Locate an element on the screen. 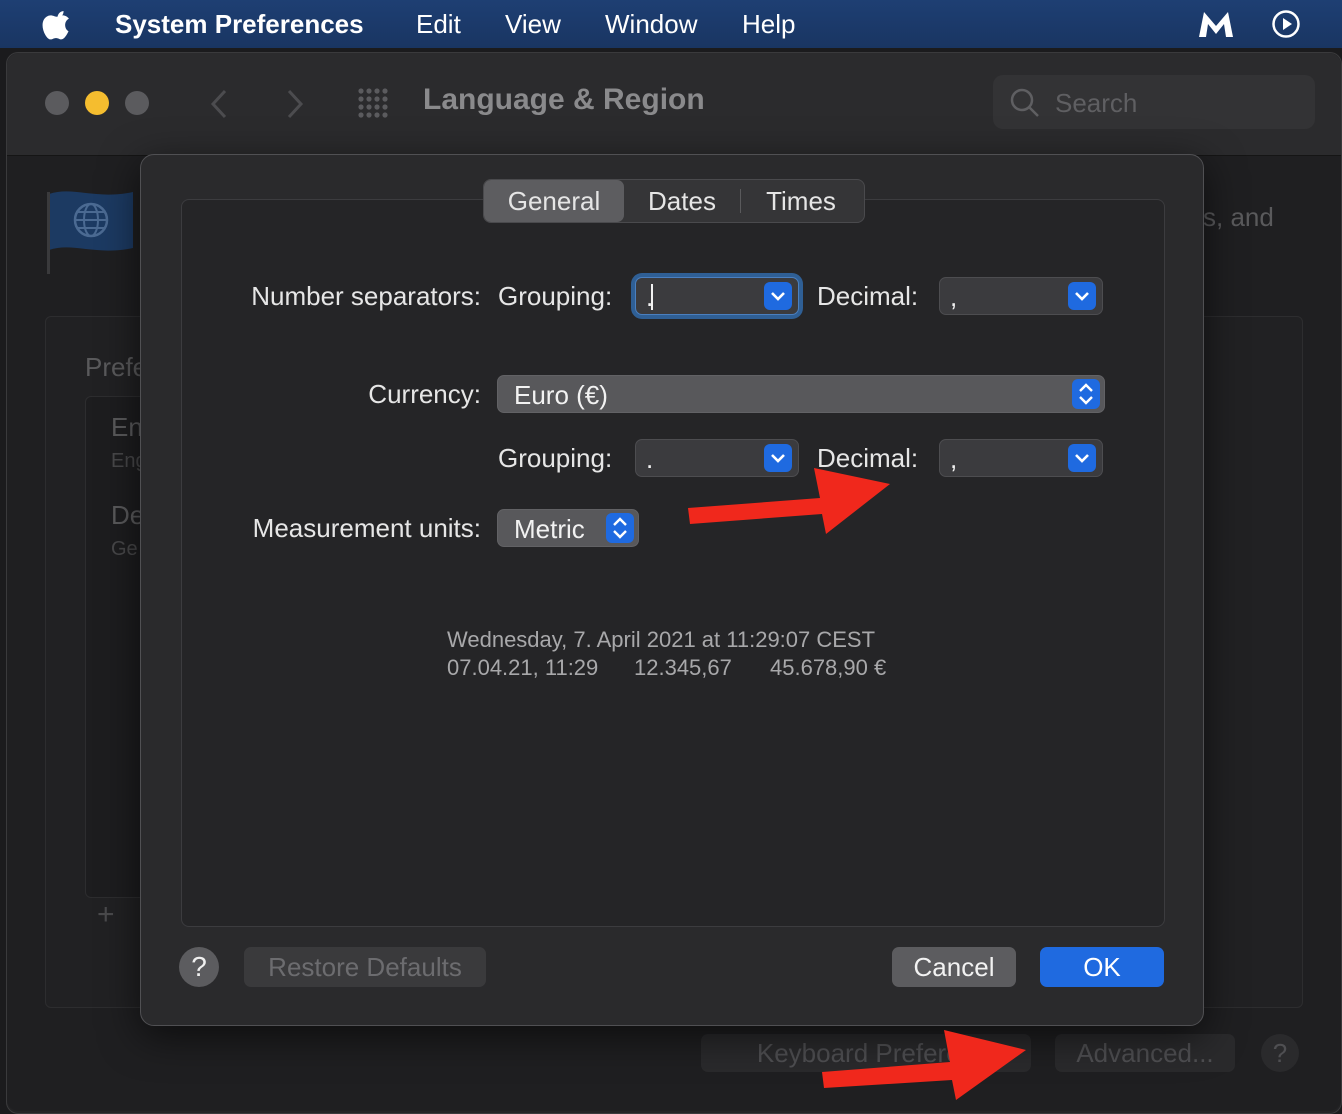 The image size is (1342, 1114). search-placeholder: Search is located at coordinates (1096, 103).